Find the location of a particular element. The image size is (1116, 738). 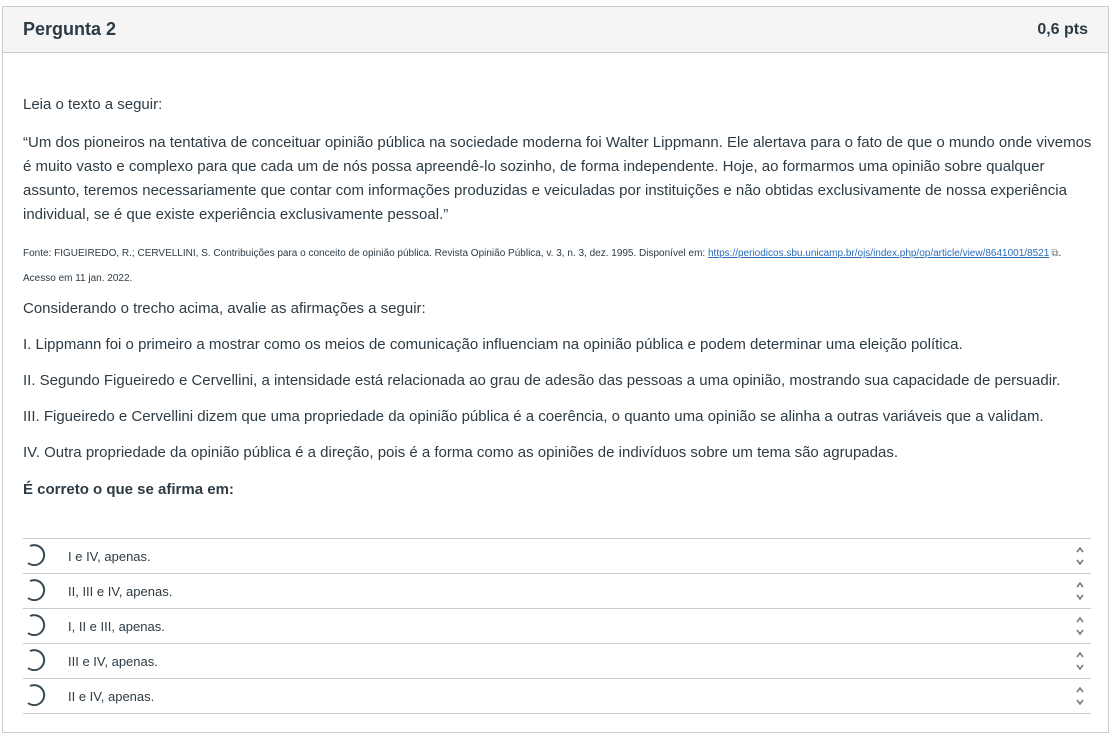

answer-option: I, II e III, apenas. is located at coordinates (557, 626).